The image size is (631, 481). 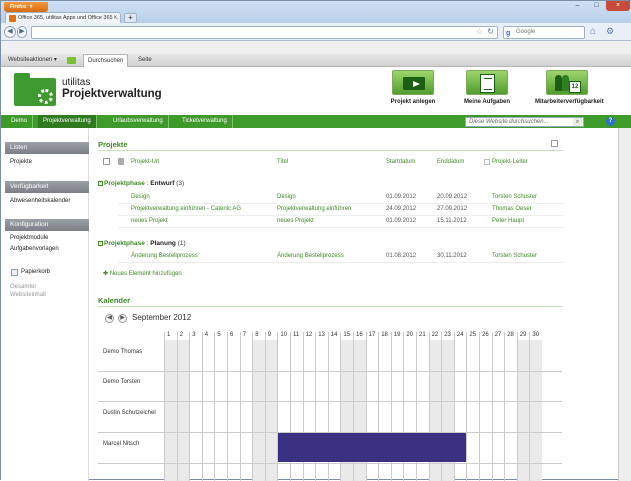 What do you see at coordinates (310, 256) in the screenshot?
I see `row-titel: Änderung Bestellprozess` at bounding box center [310, 256].